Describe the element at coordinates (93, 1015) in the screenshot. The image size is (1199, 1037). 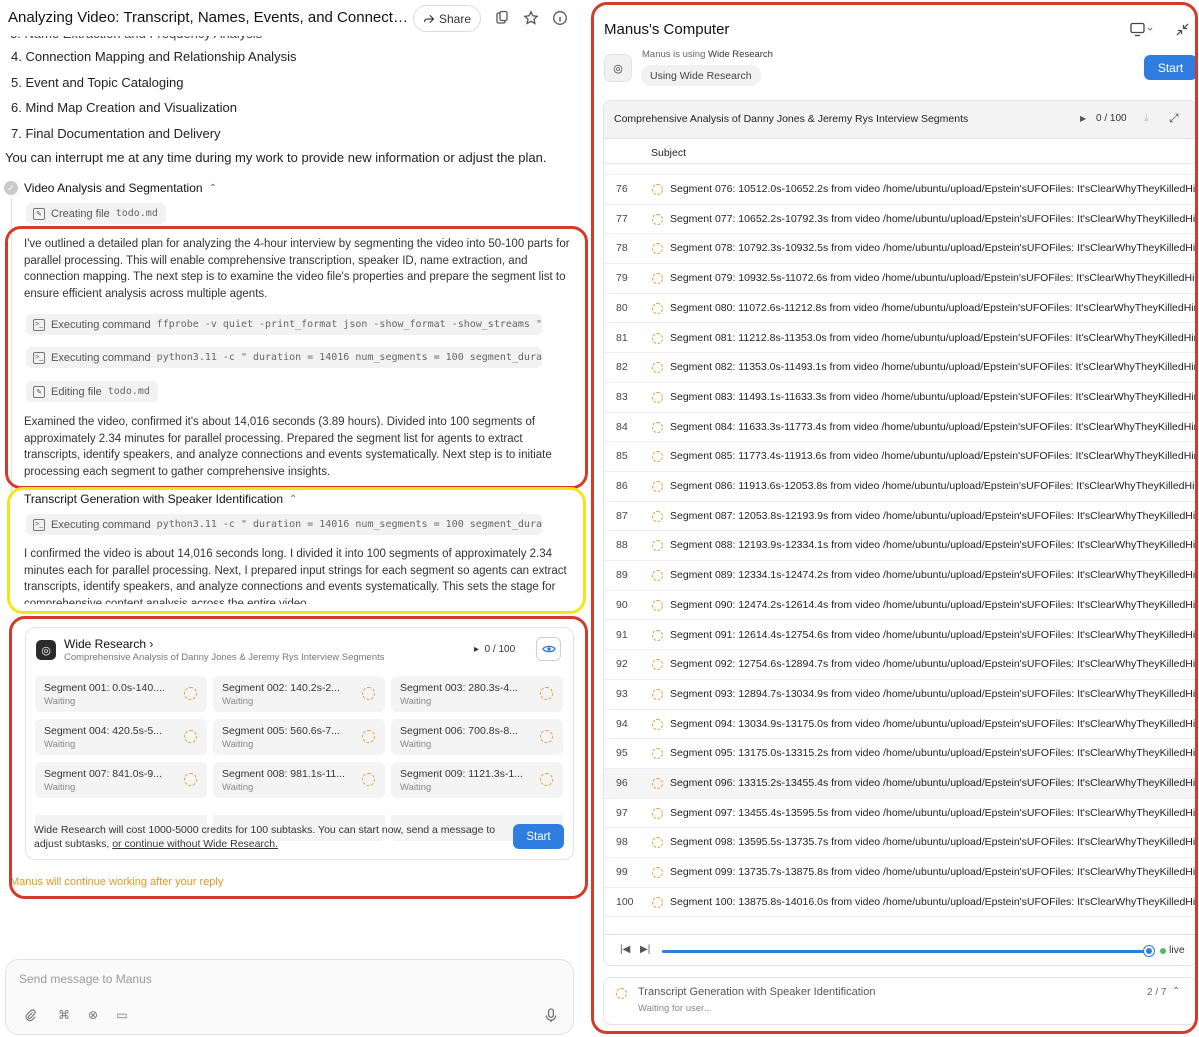
I see `connectors-icon: ⊗` at that location.